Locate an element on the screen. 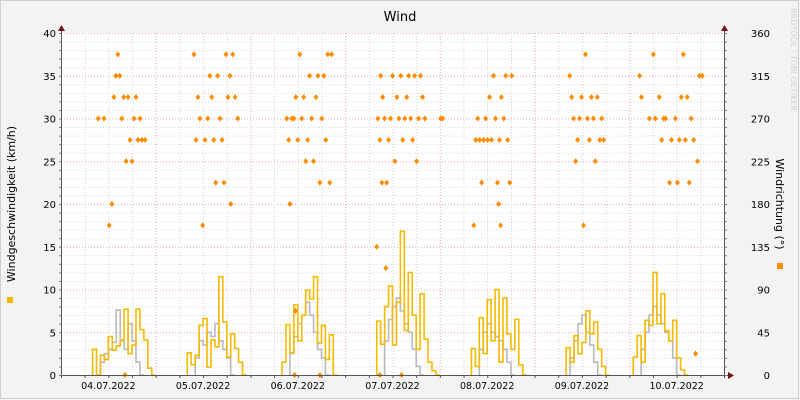 This screenshot has width=800, height=400. y-tick-label: 0 is located at coordinates (53, 376).